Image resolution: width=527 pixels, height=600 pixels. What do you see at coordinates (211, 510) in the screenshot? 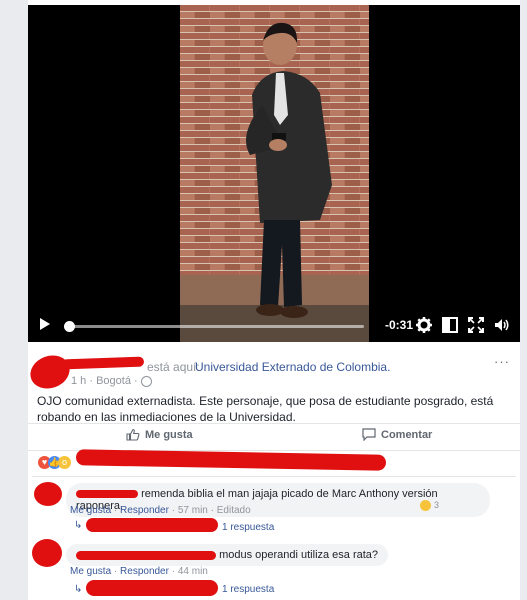
I see `comment-time: · 57 min · Editado` at bounding box center [211, 510].